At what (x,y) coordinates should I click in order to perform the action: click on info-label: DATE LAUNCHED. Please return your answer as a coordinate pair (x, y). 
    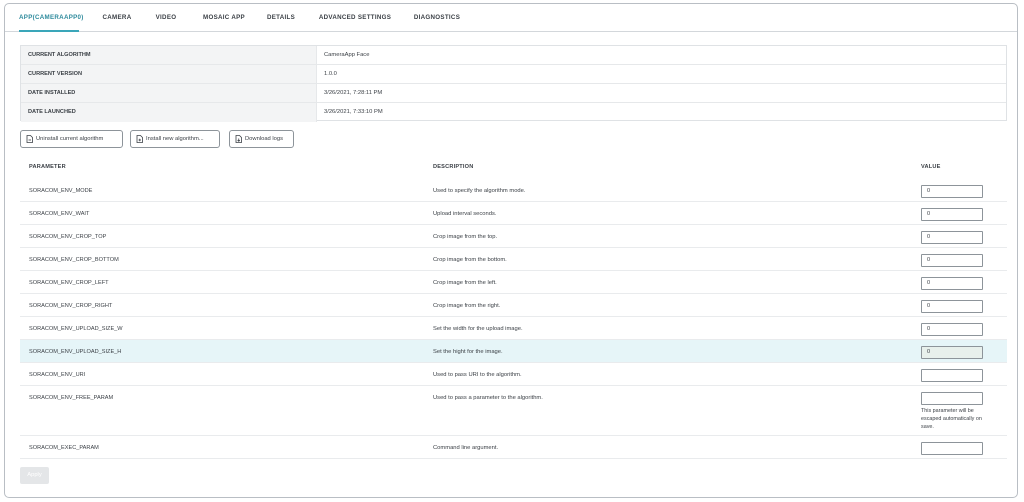
    Looking at the image, I should click on (169, 112).